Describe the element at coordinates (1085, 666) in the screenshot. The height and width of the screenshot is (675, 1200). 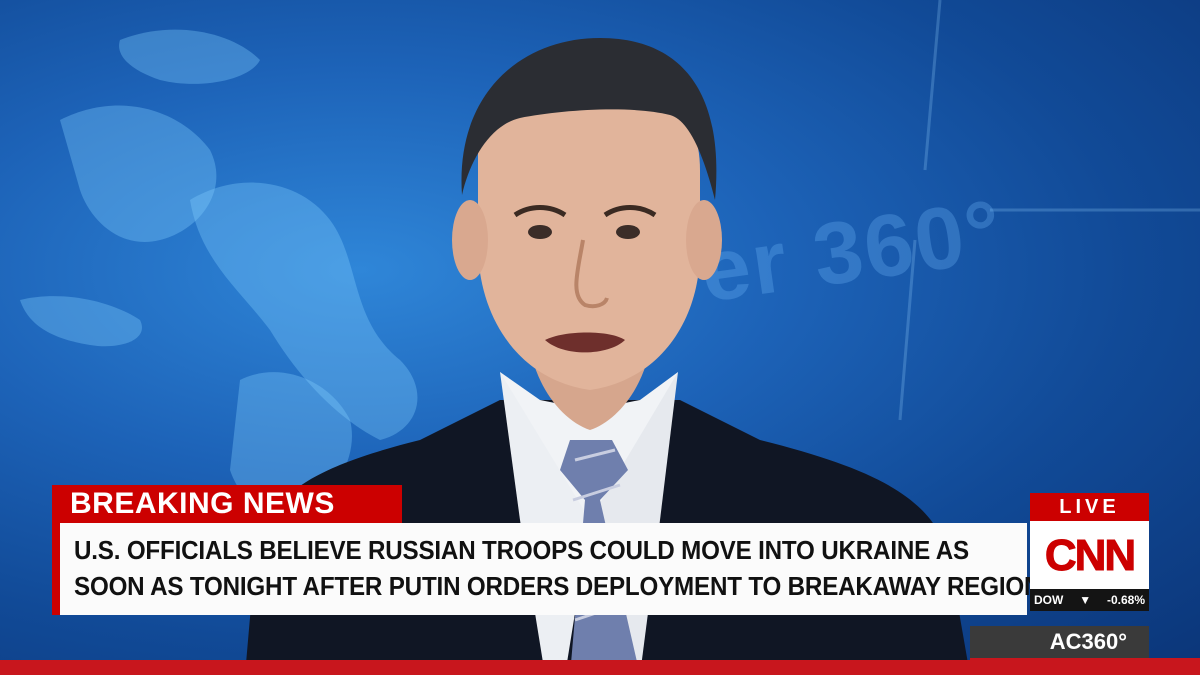
I see `show-tag-accent` at that location.